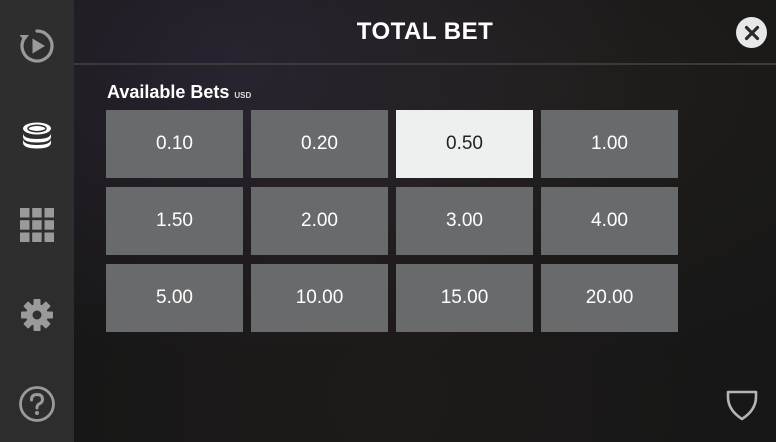 The height and width of the screenshot is (442, 776). What do you see at coordinates (319, 298) in the screenshot?
I see `bet-option-button: 10.00` at bounding box center [319, 298].